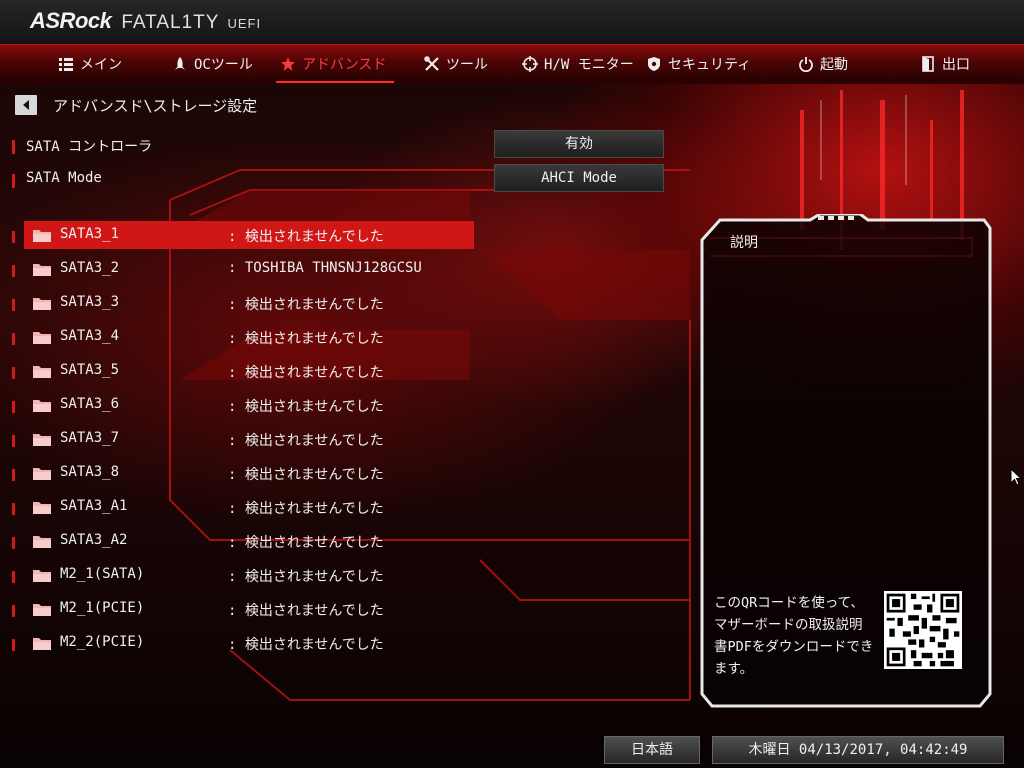 The height and width of the screenshot is (768, 1024). What do you see at coordinates (94, 506) in the screenshot?
I see `device-port-name: SATA3_A1` at bounding box center [94, 506].